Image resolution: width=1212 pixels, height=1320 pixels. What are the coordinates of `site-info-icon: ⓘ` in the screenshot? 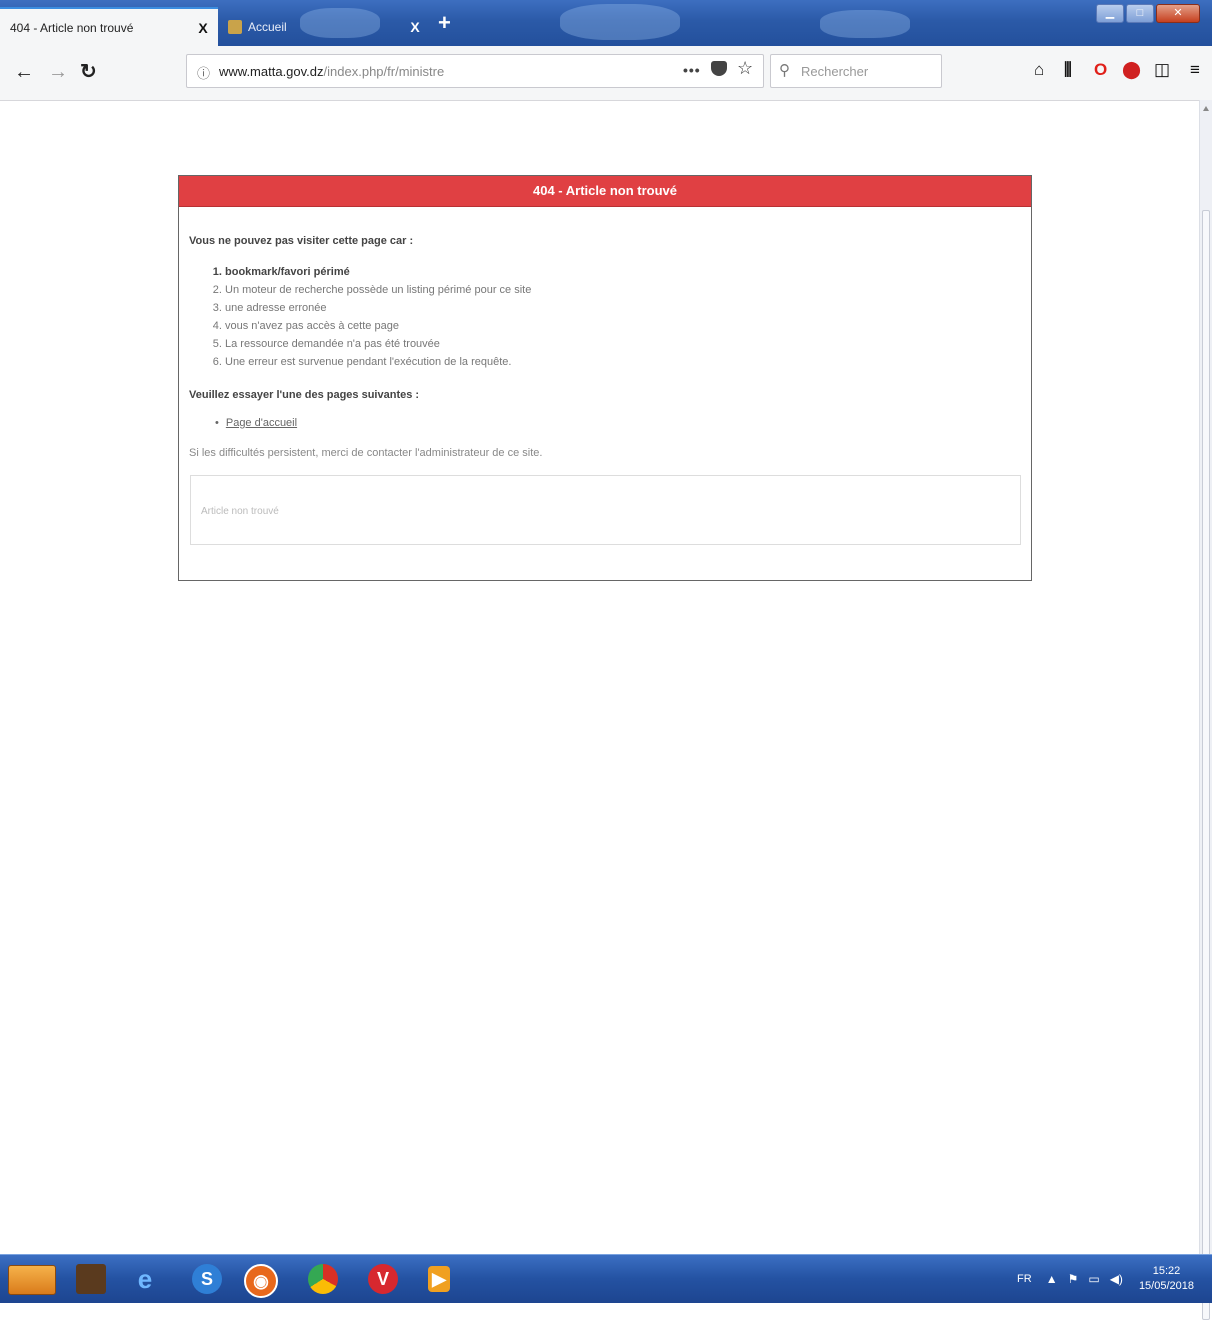 It's located at (203, 72).